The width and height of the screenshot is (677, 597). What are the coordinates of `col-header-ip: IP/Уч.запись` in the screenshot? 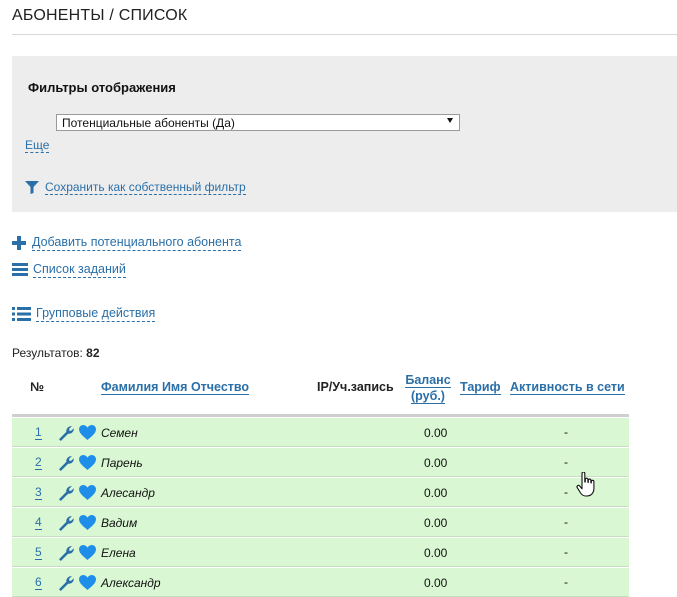 It's located at (355, 387).